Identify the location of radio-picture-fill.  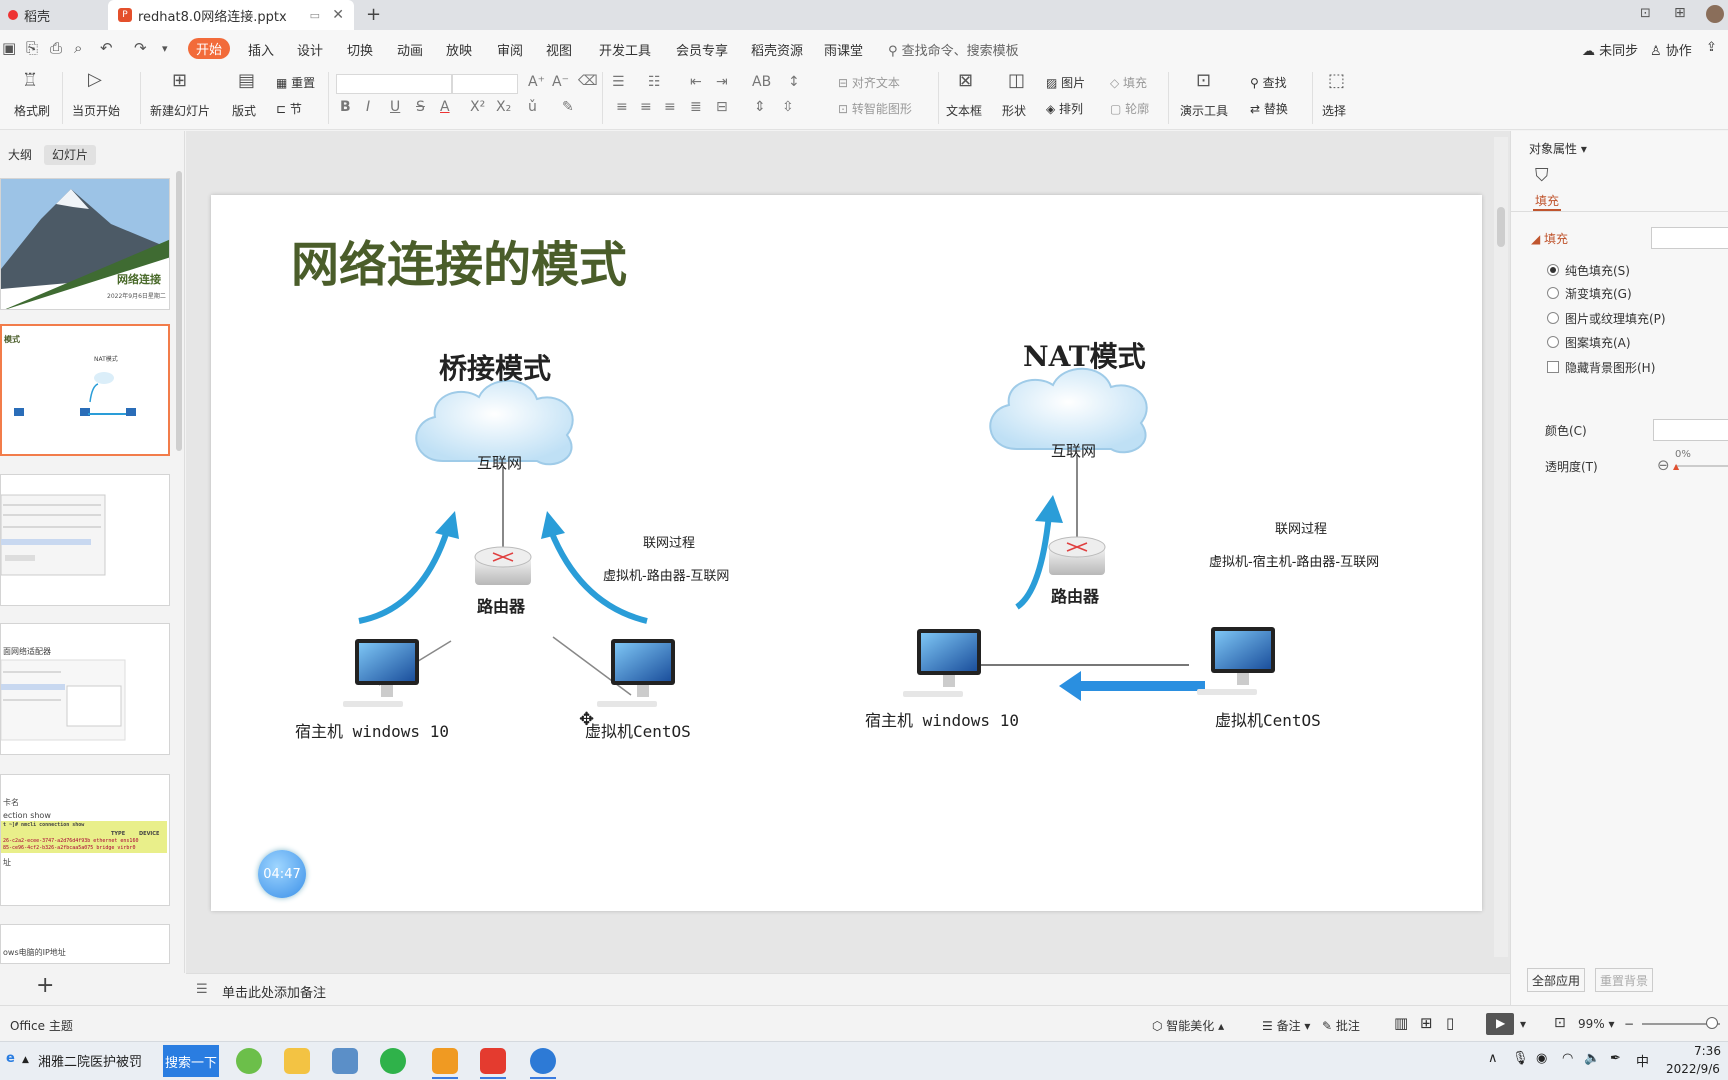
(1553, 318).